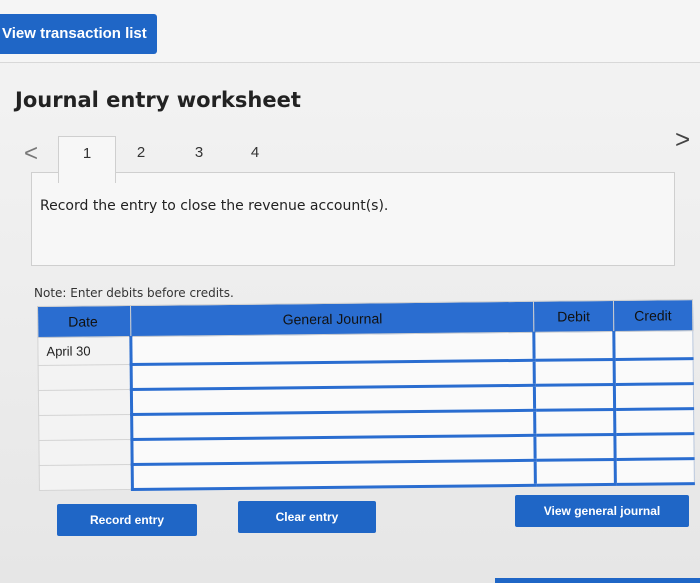 This screenshot has height=583, width=700. What do you see at coordinates (350, 31) in the screenshot?
I see `top-bar: View transaction list` at bounding box center [350, 31].